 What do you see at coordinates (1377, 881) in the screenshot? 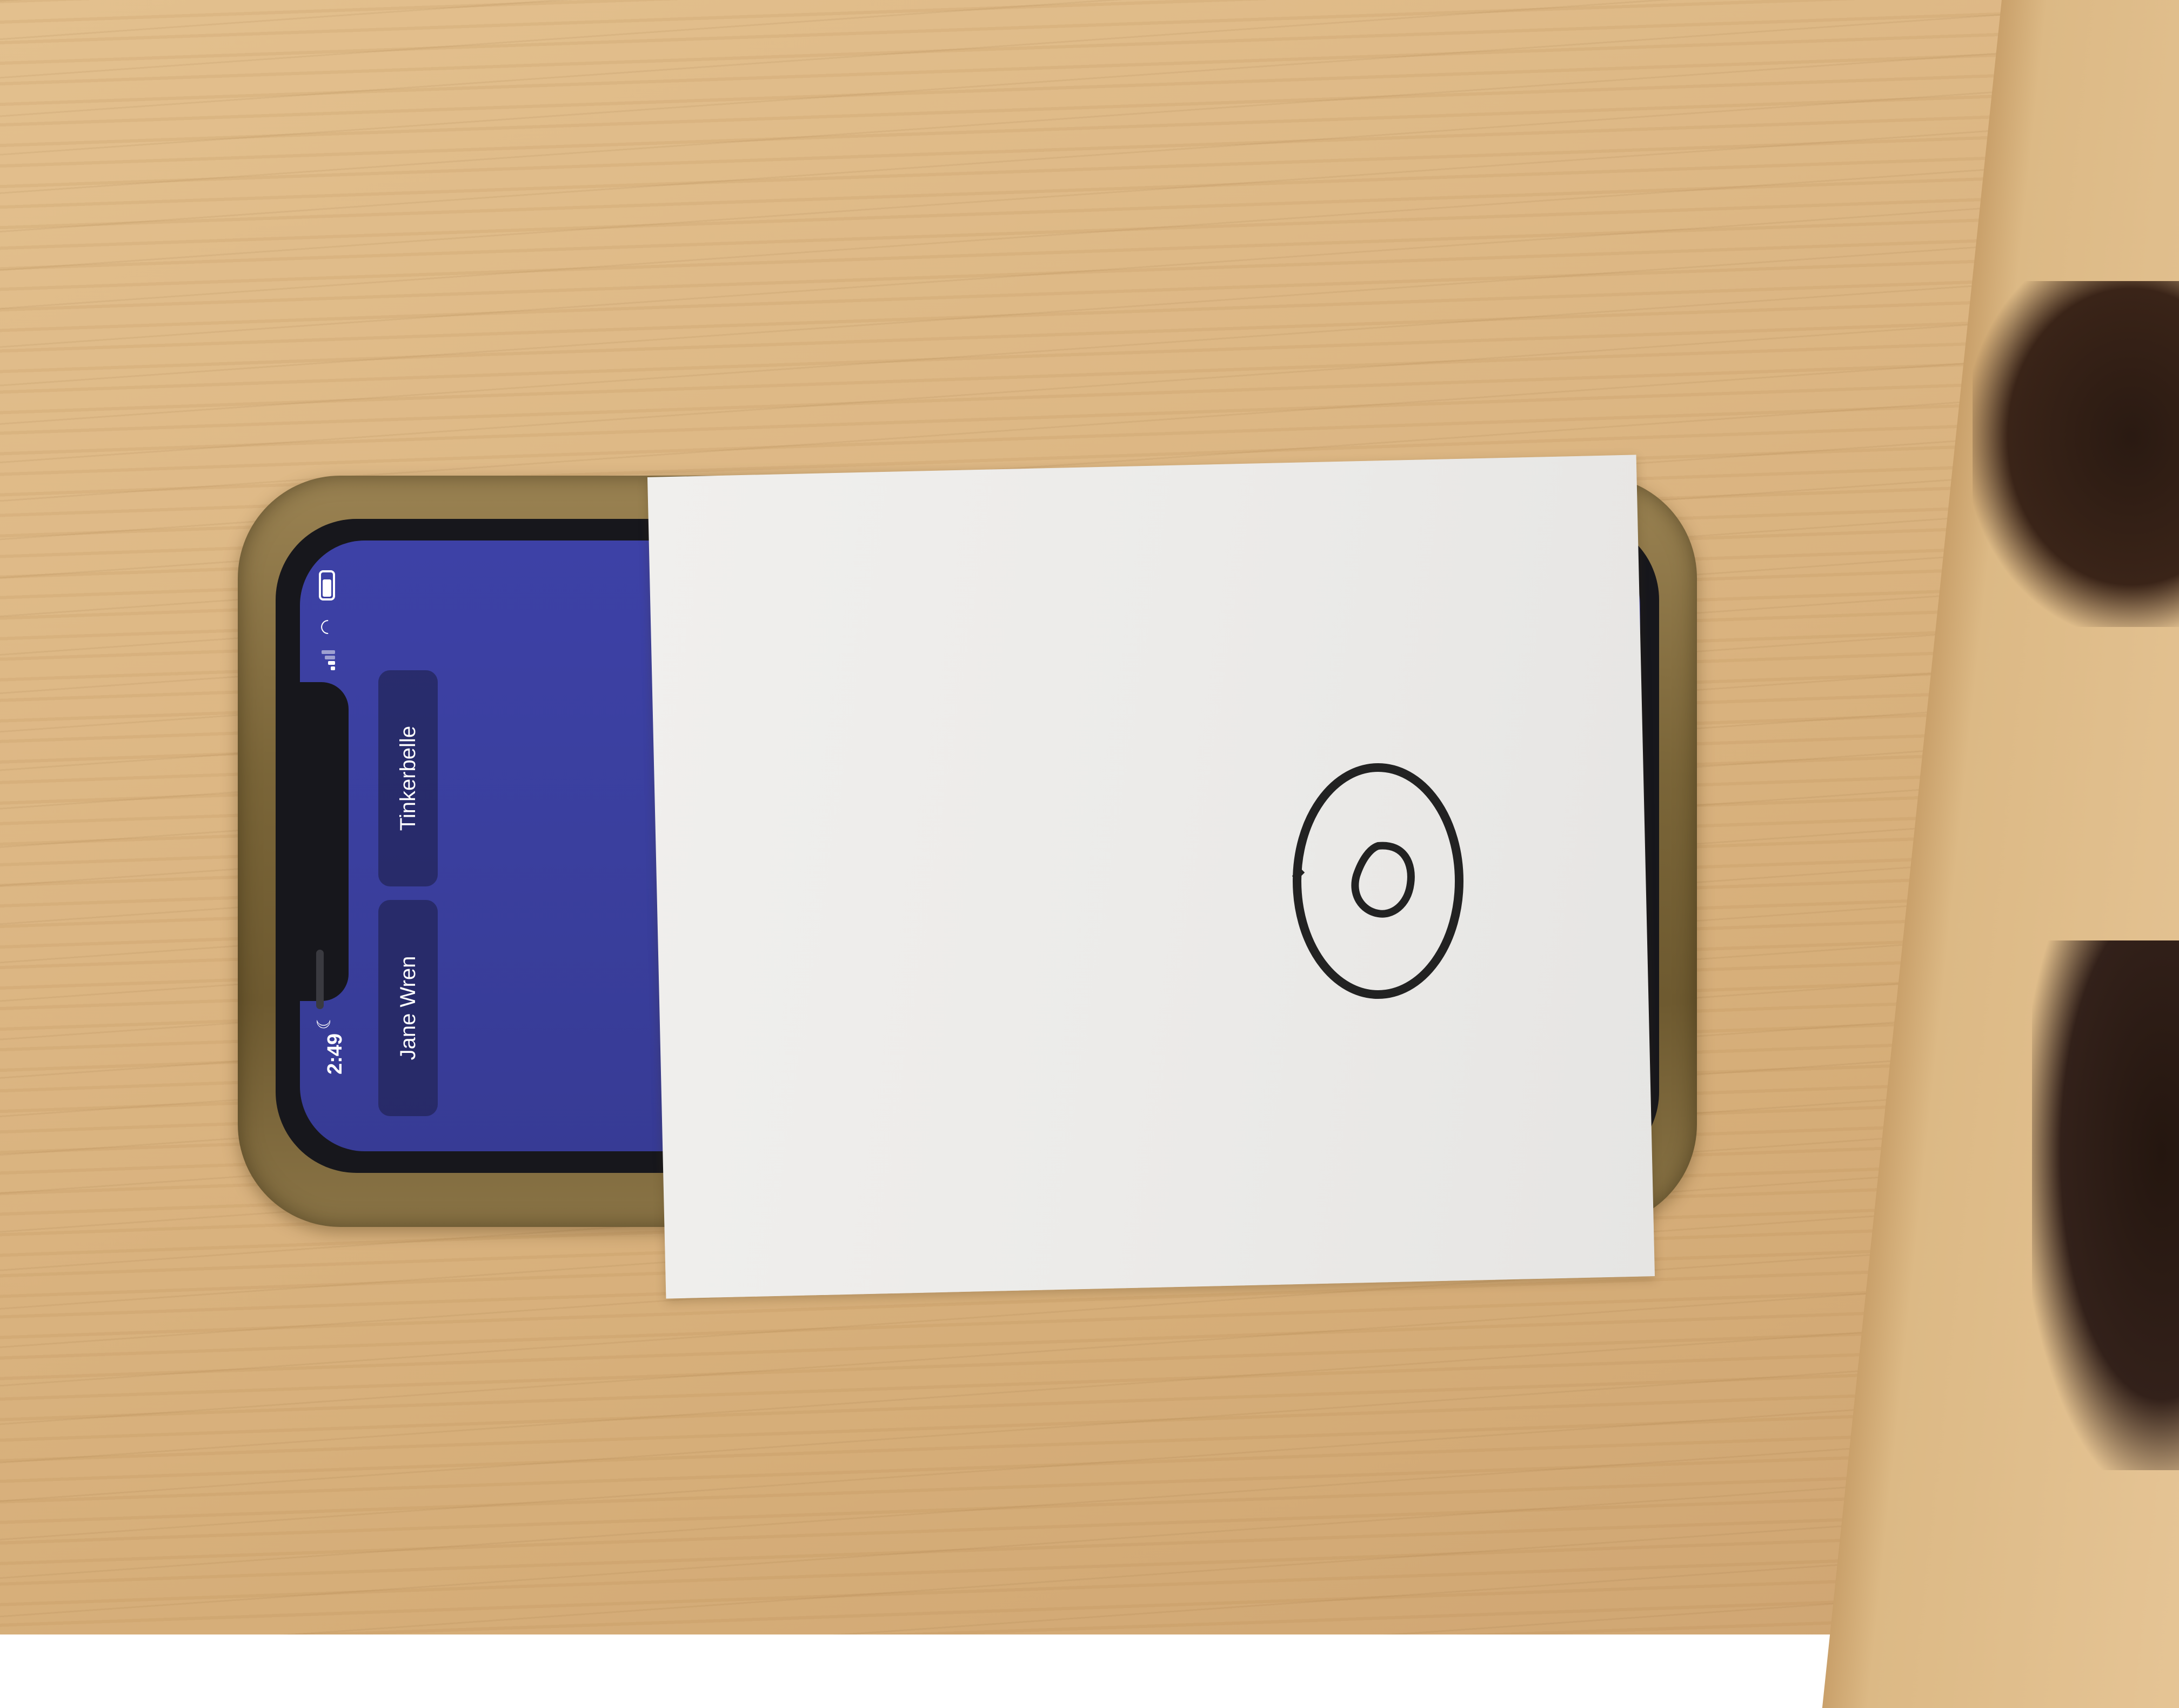
I see `eye-drawing-icon` at bounding box center [1377, 881].